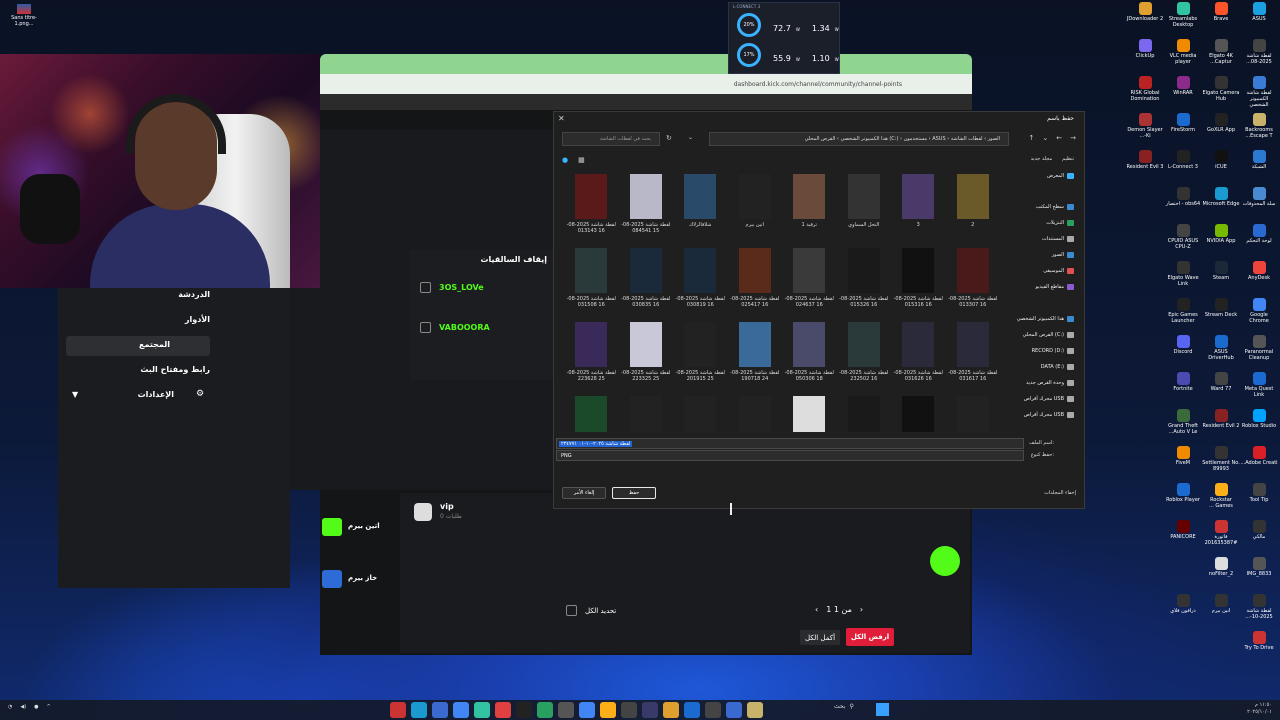 This screenshot has height=720, width=1280. I want to click on file-item: شلاقالزلاك, so click(700, 209).